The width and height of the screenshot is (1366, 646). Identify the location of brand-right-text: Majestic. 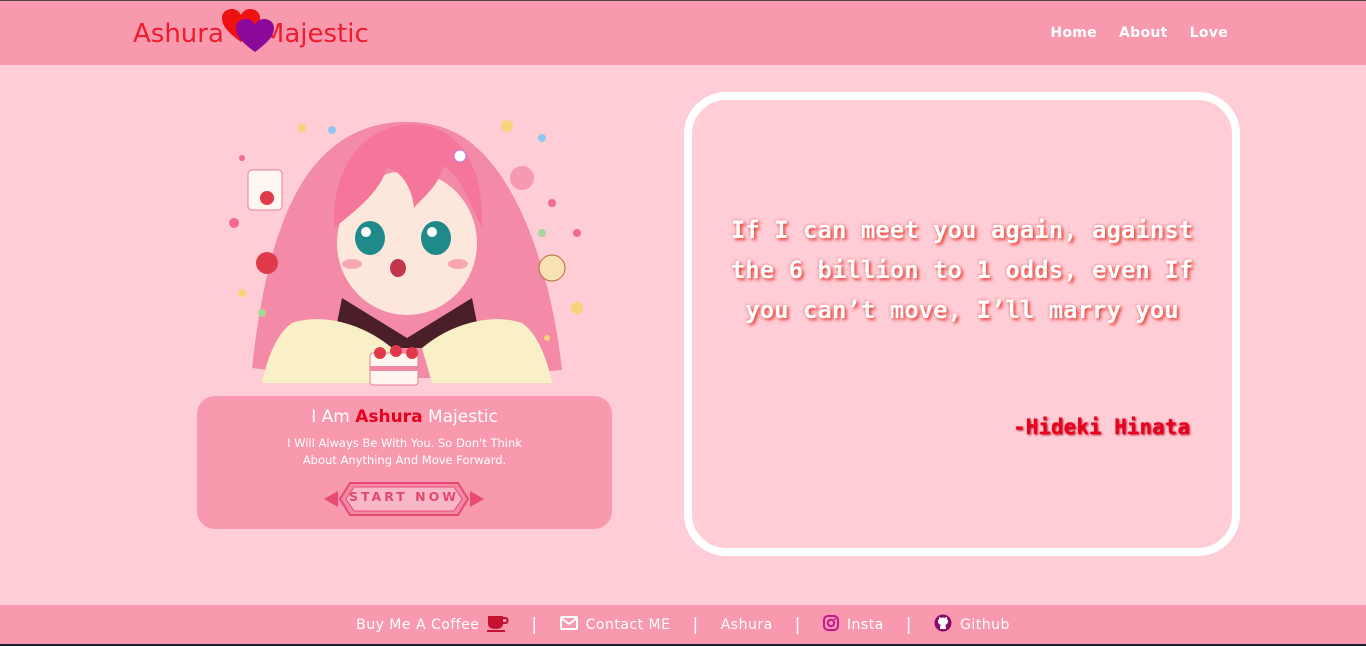
(315, 34).